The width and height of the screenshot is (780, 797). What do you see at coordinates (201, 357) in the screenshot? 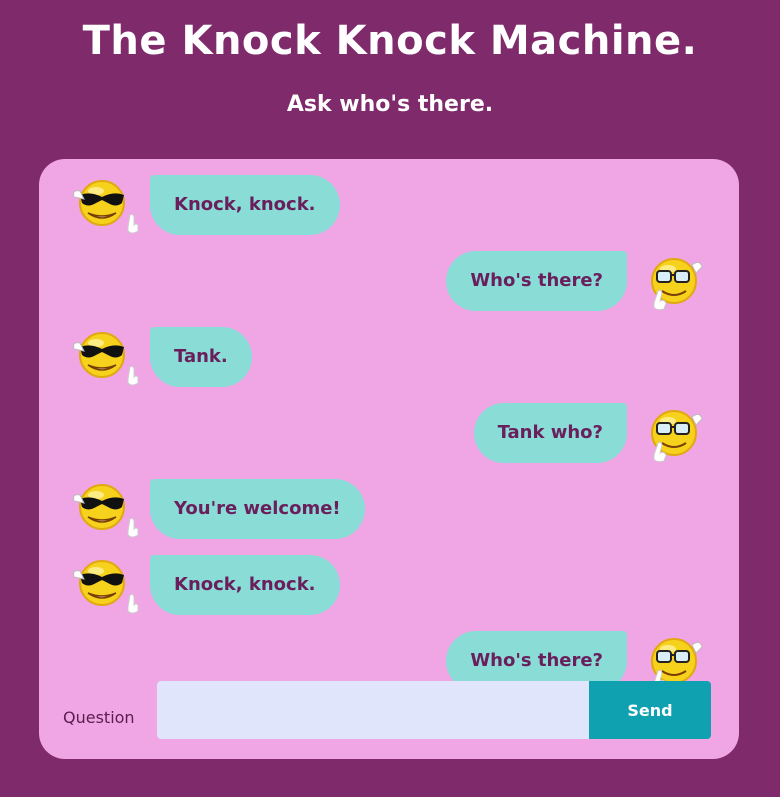
I see `chat-bubble: Tank.` at bounding box center [201, 357].